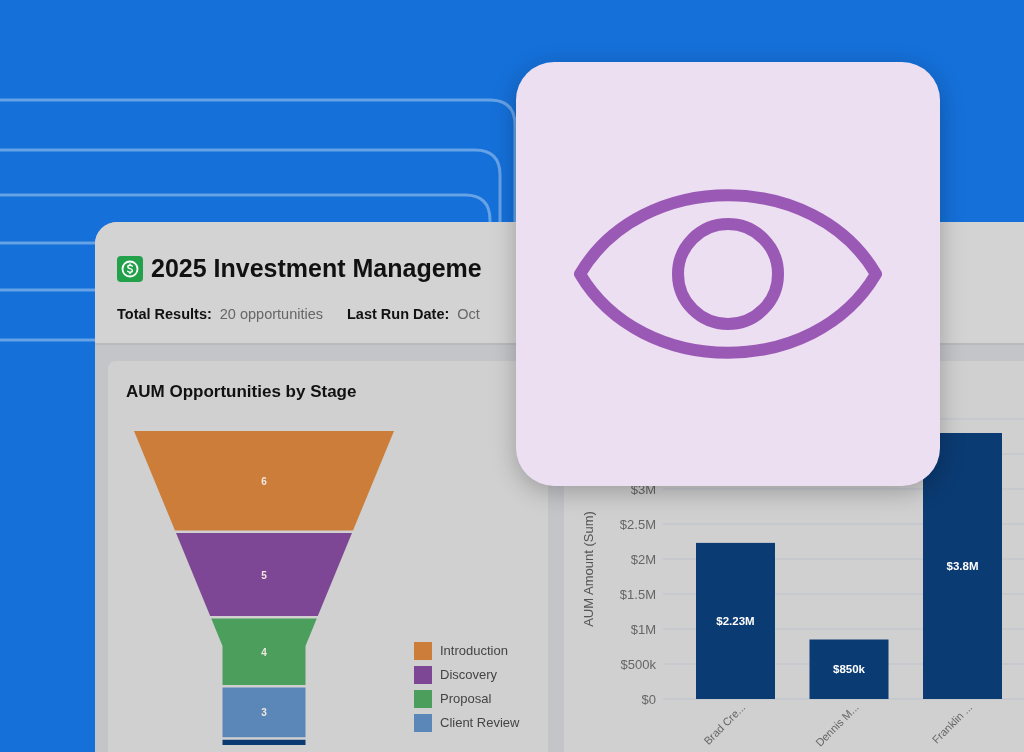 This screenshot has width=1024, height=752. Describe the element at coordinates (648, 699) in the screenshot. I see `axis-tick-label: $0` at that location.